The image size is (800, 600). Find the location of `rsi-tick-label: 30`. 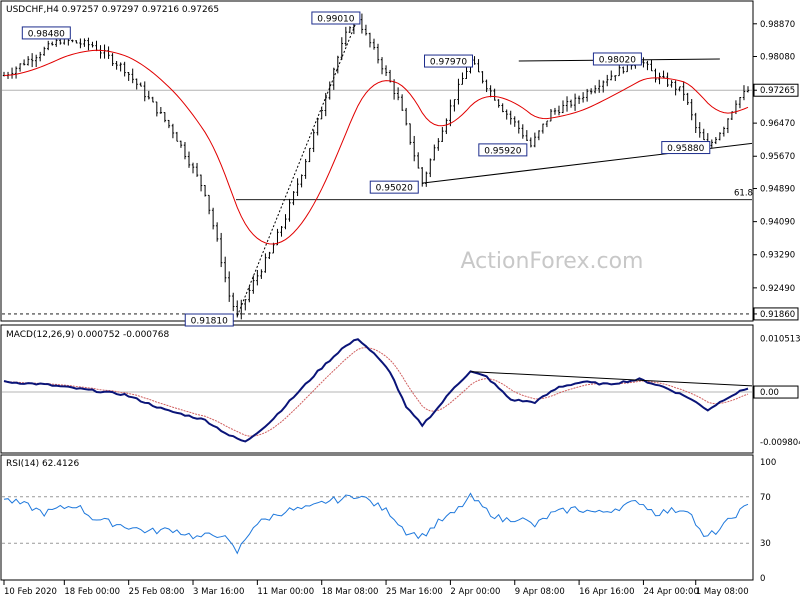

rsi-tick-label: 30 is located at coordinates (765, 544).